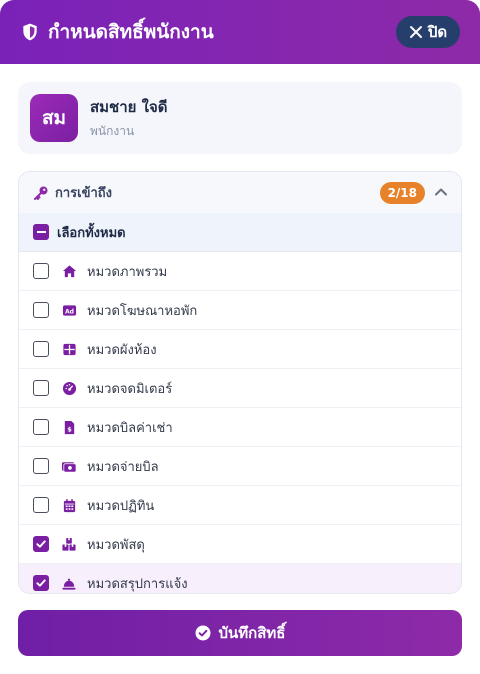 Image resolution: width=480 pixels, height=674 pixels. I want to click on close-button: ปิด, so click(428, 32).